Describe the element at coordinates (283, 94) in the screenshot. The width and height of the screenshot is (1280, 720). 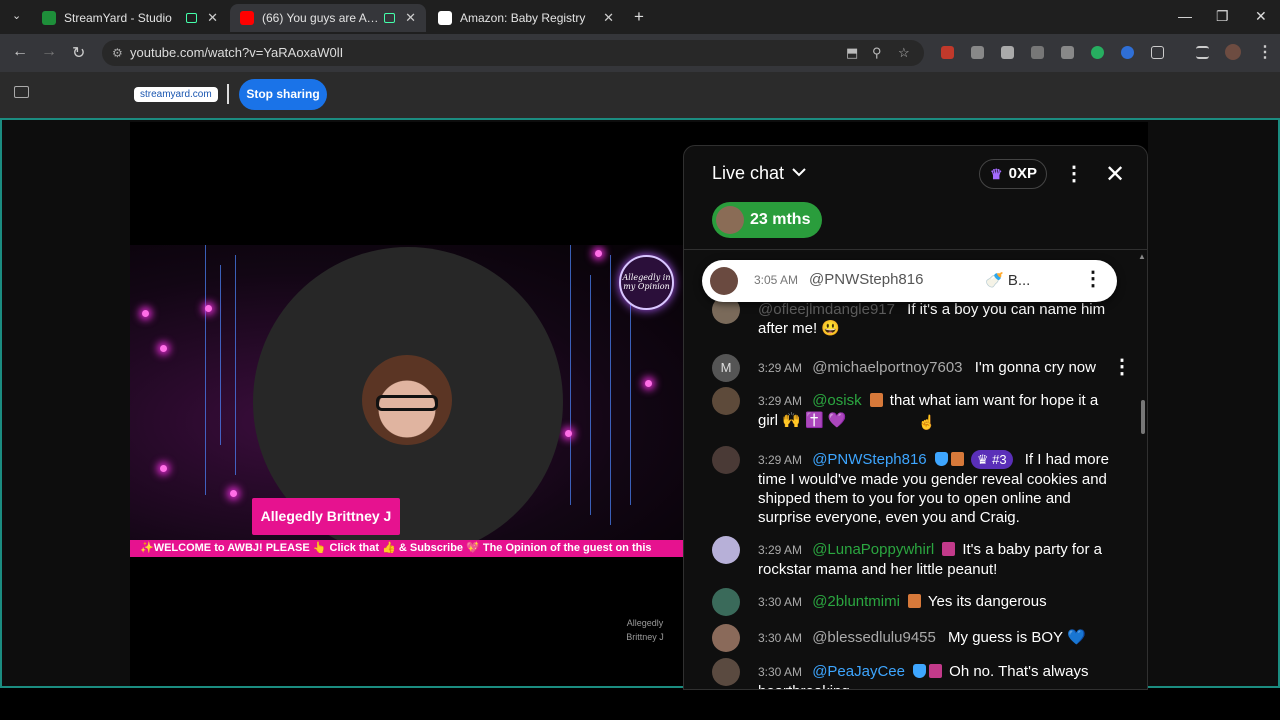
I see `stop-sharing-button: Stop sharing` at that location.